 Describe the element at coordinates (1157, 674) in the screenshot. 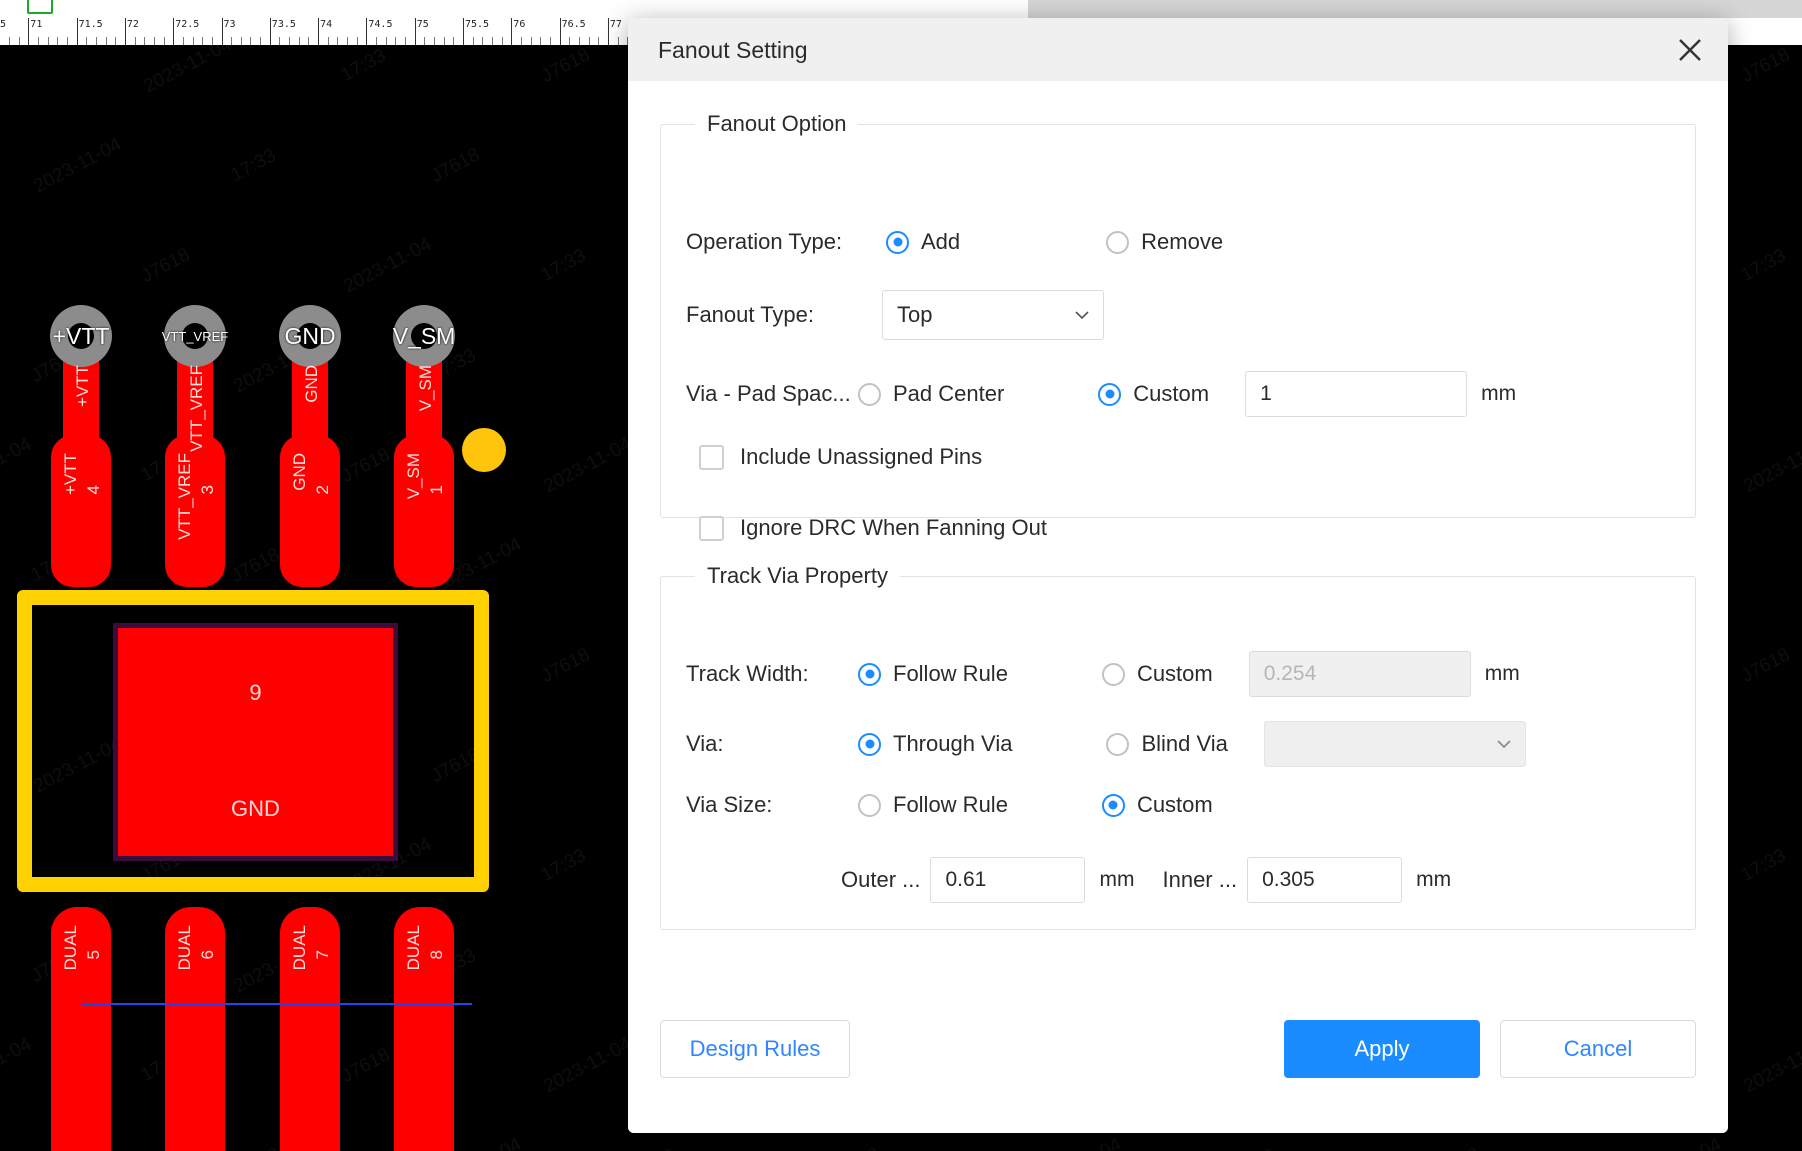

I see `radio-track-width-custom: Custom` at that location.